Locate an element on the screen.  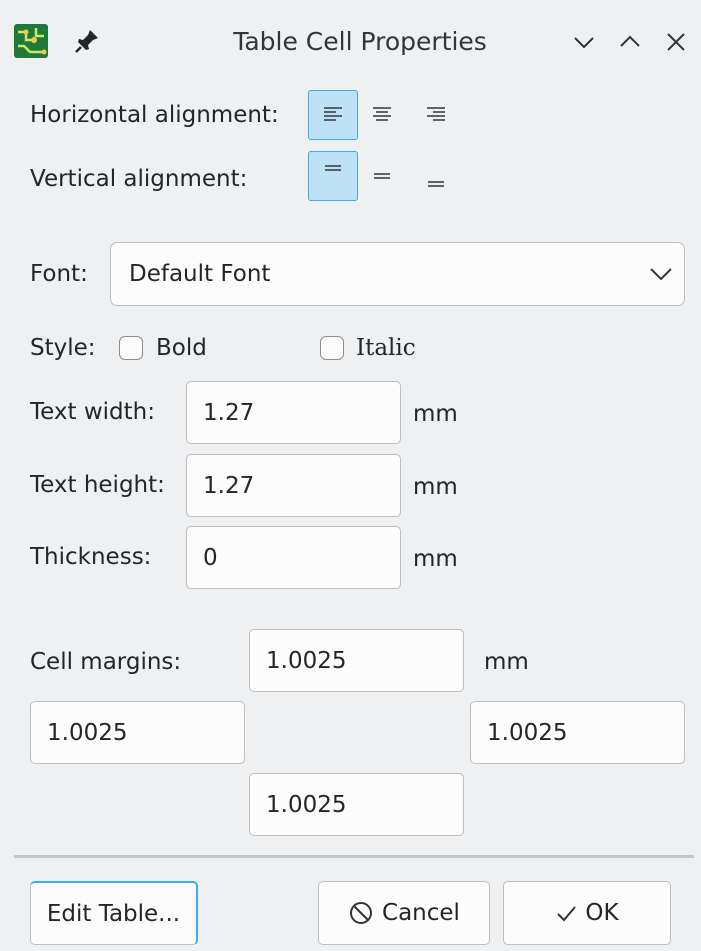
margin-bottom-value: 1.0025 is located at coordinates (306, 804).